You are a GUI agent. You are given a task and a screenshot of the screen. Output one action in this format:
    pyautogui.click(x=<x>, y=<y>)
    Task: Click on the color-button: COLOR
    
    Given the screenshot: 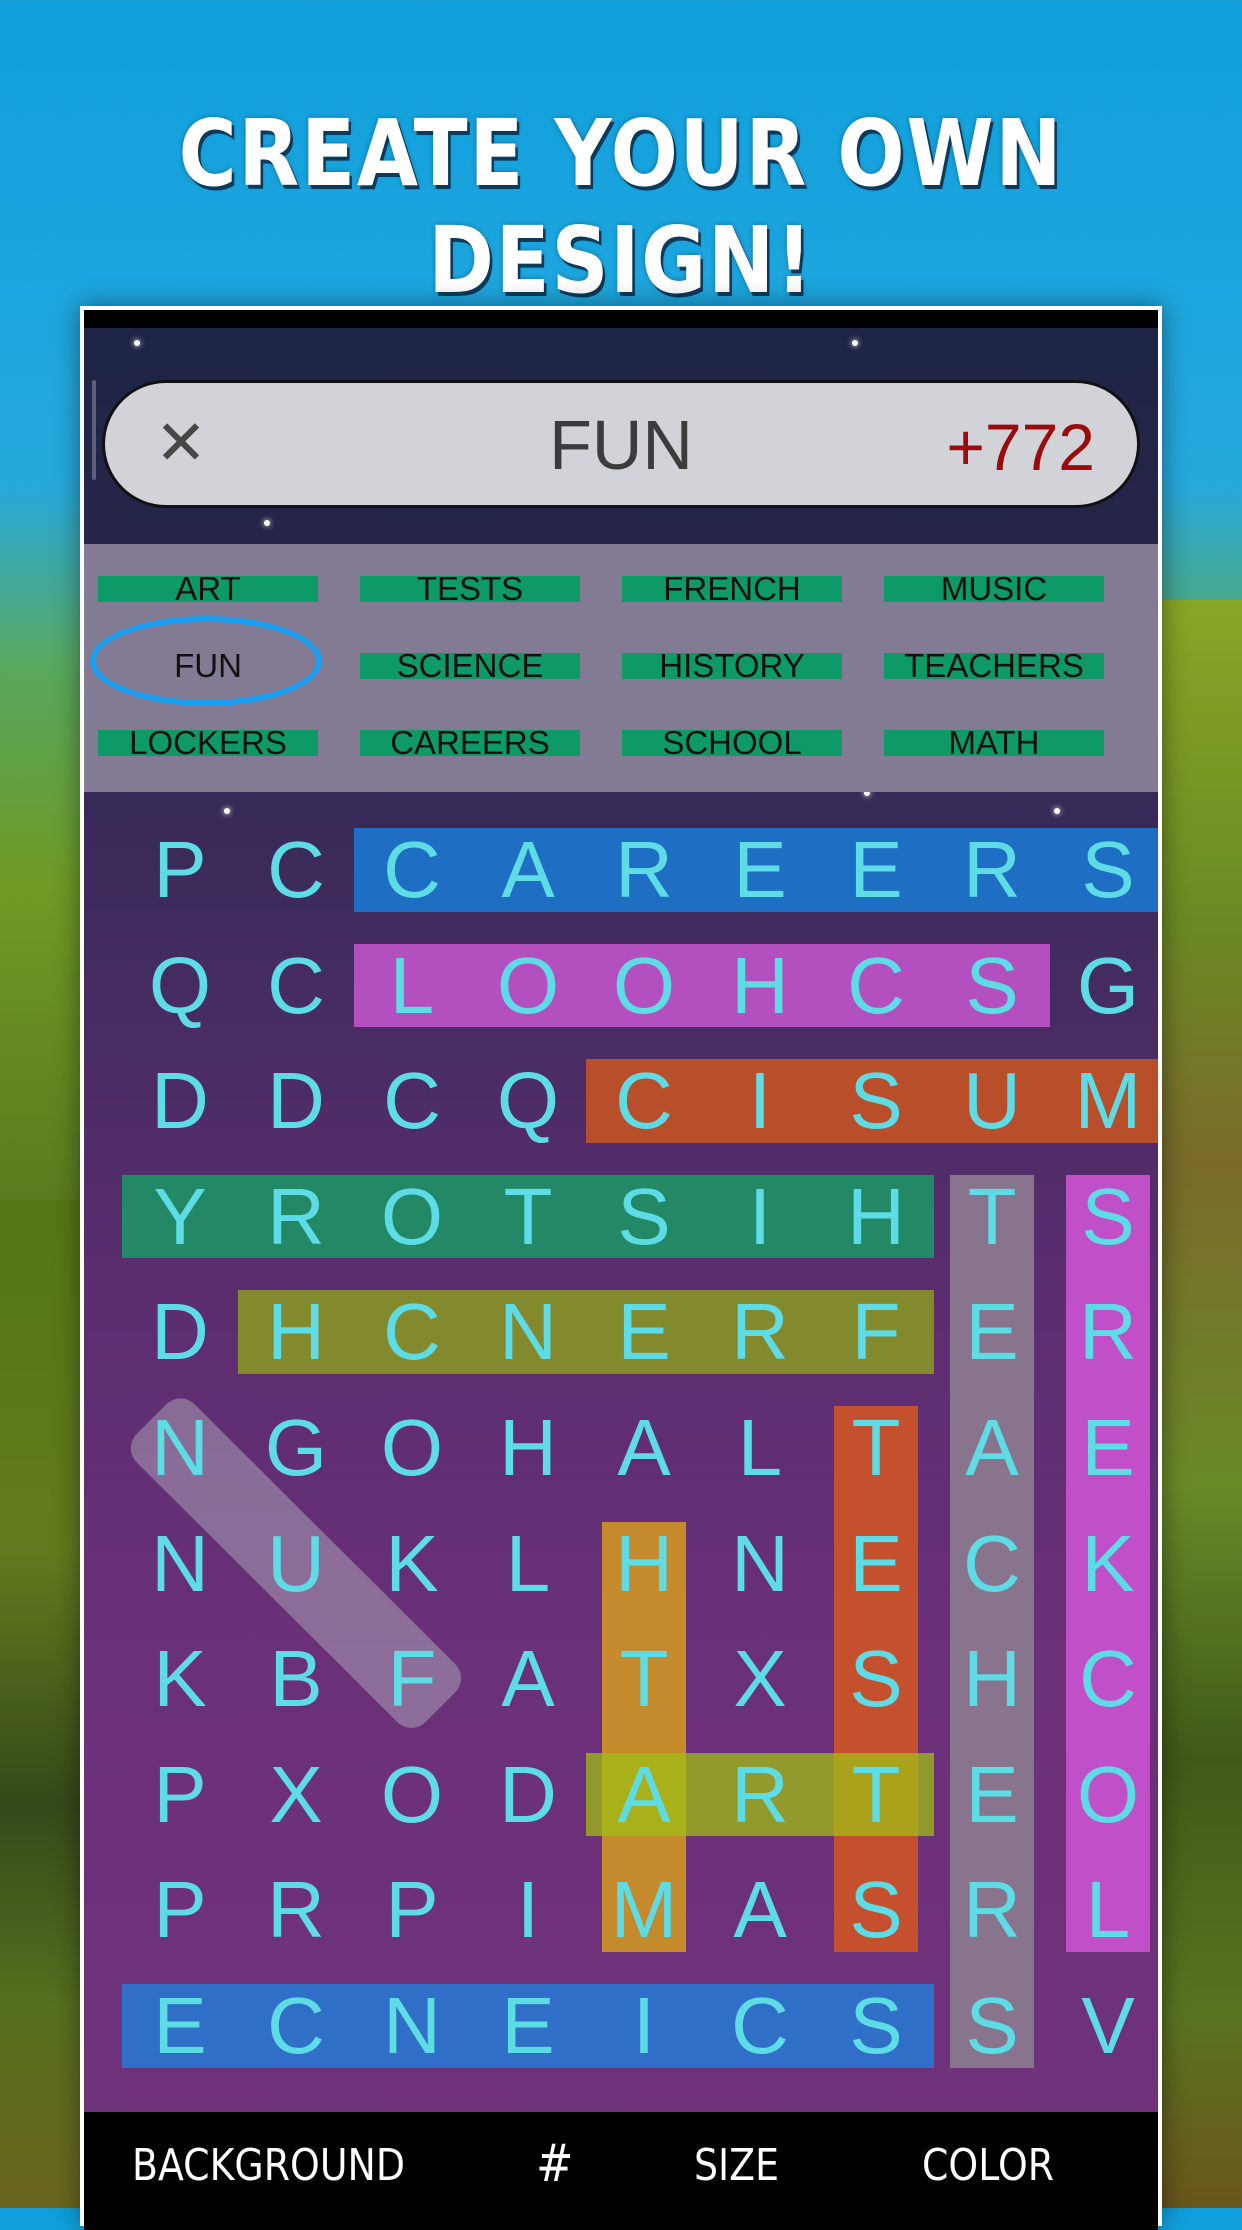 What is the action you would take?
    pyautogui.click(x=988, y=2165)
    